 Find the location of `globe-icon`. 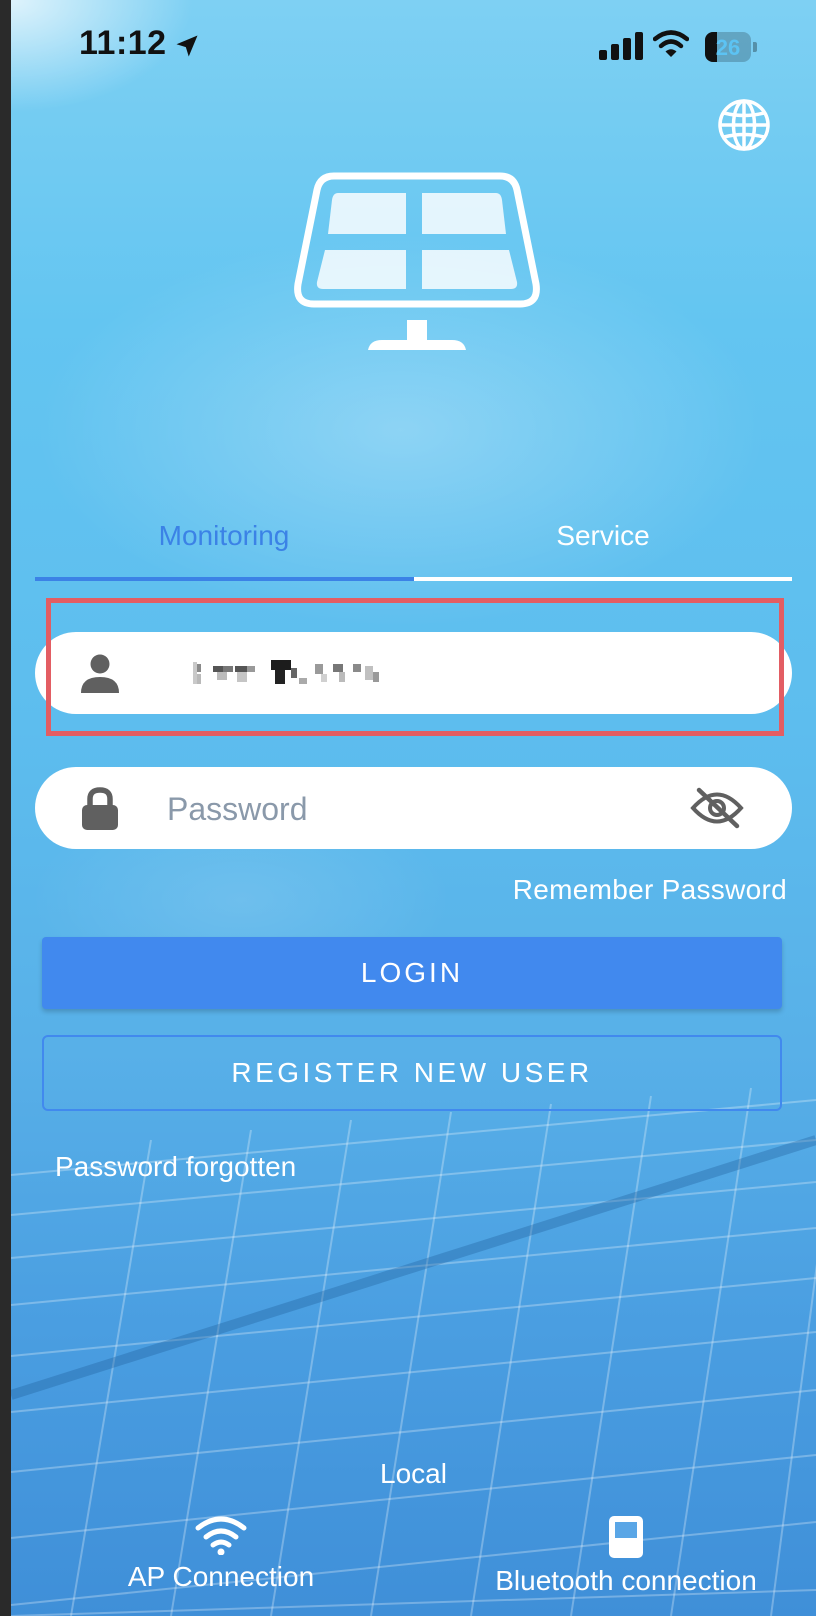

globe-icon is located at coordinates (744, 125).